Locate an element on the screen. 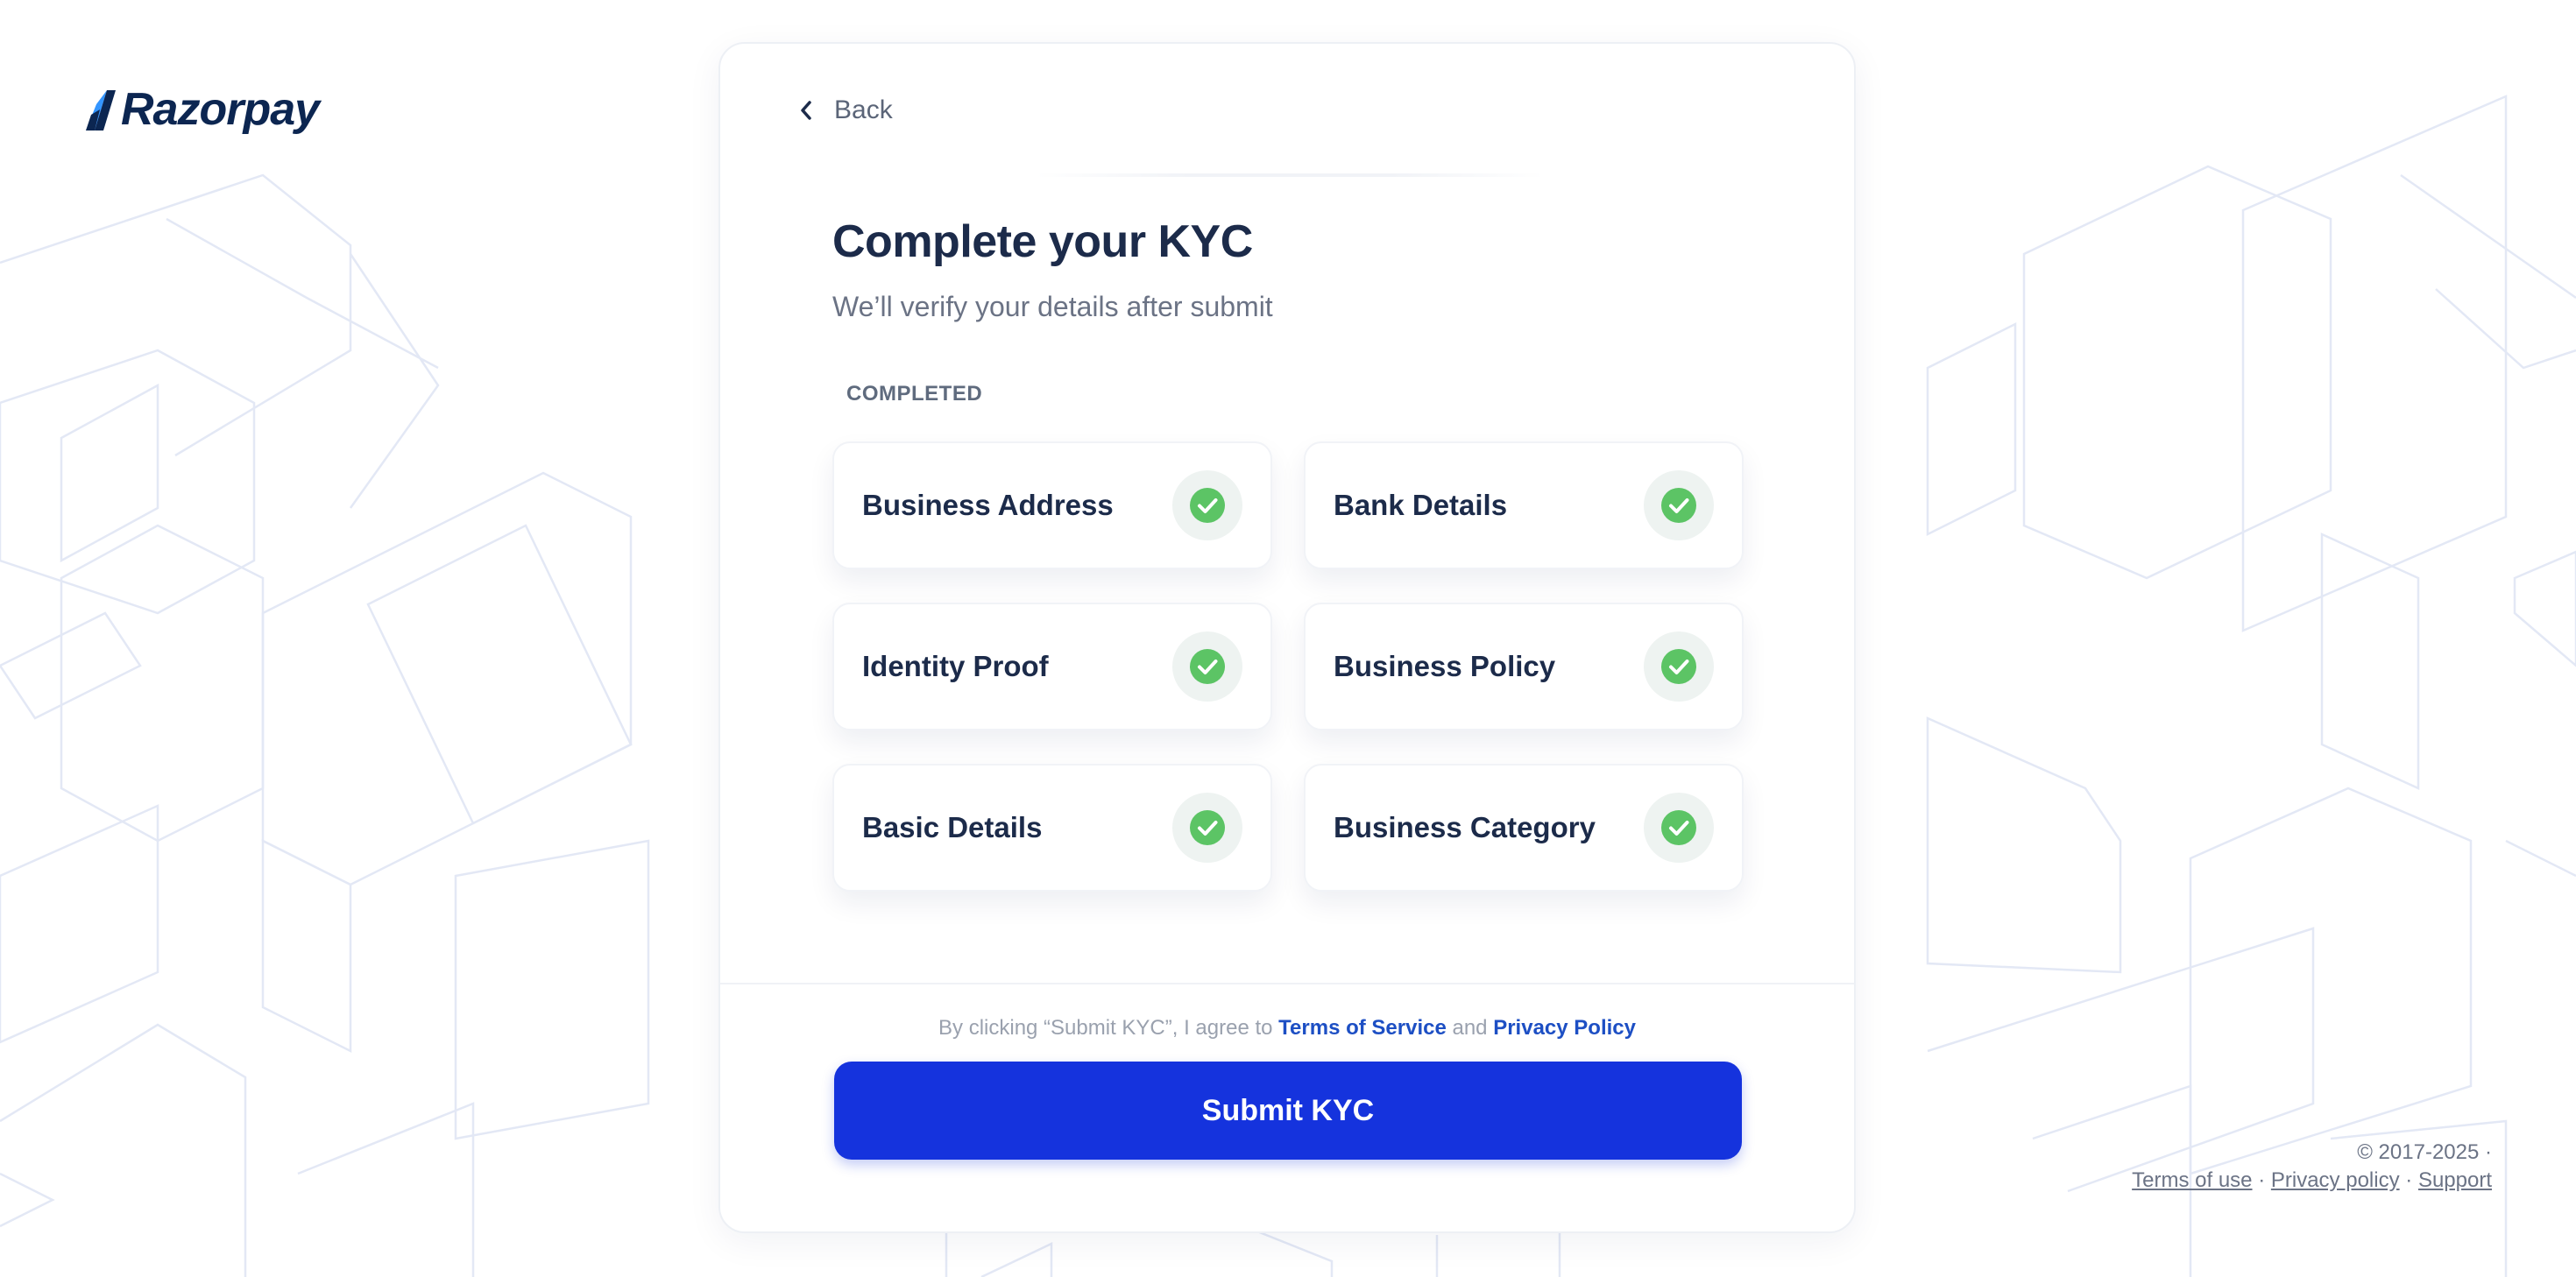 The width and height of the screenshot is (2576, 1277). step-card-business-category: Business Category is located at coordinates (1524, 828).